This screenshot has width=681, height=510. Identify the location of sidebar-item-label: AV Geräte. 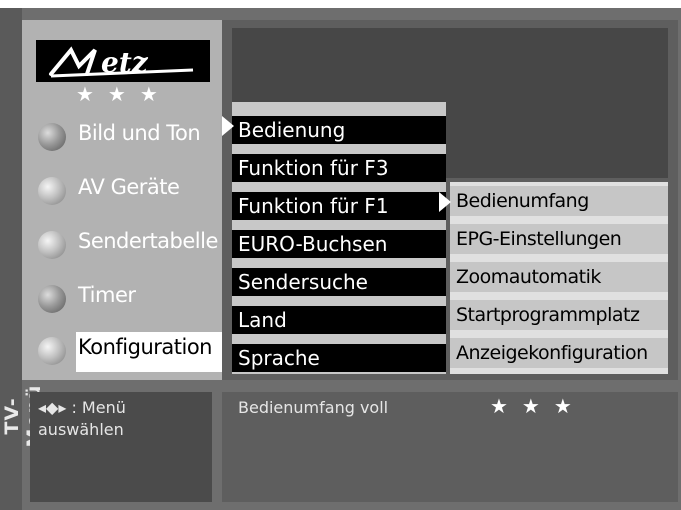
(129, 187).